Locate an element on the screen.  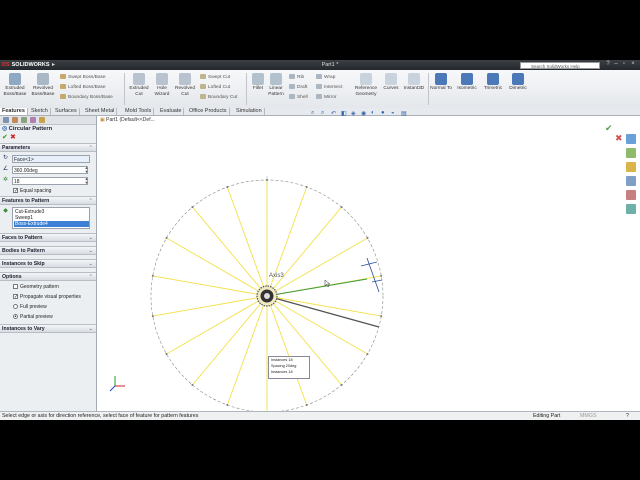
reference-geometry-button: Reference Geometry is located at coordinates (366, 85).